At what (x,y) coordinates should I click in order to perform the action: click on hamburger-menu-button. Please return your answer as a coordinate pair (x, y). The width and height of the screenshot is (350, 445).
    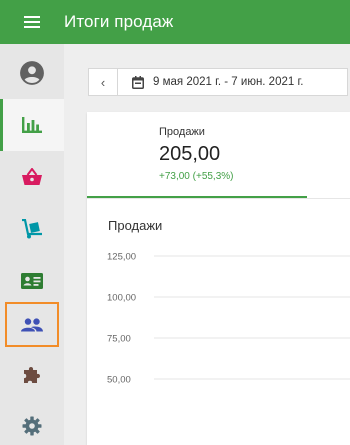
    Looking at the image, I should click on (32, 22).